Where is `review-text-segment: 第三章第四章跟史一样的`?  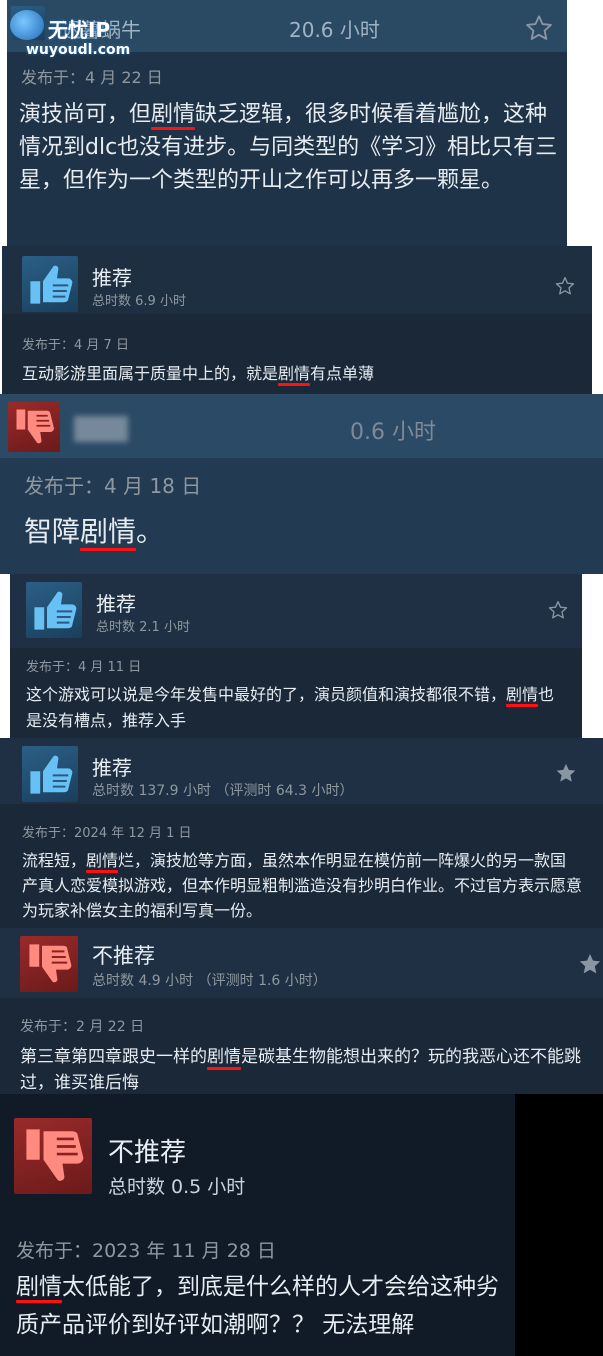
review-text-segment: 第三章第四章跟史一样的 is located at coordinates (113, 1057).